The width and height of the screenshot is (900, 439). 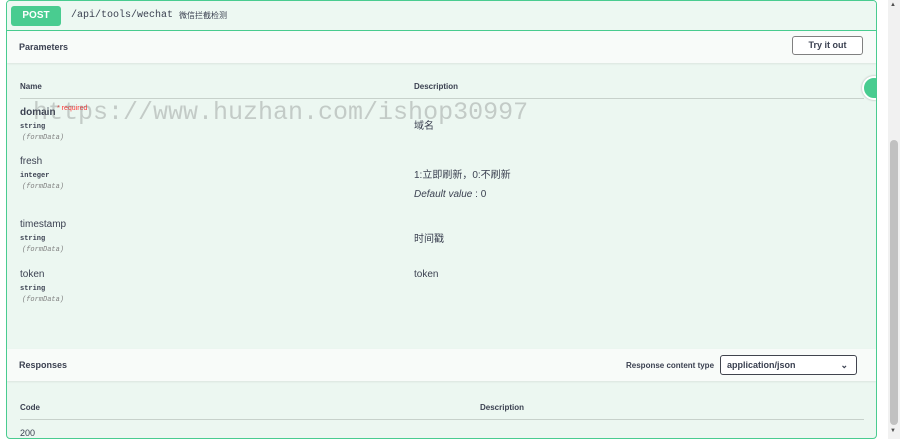 What do you see at coordinates (442, 98) in the screenshot?
I see `header-divider` at bounding box center [442, 98].